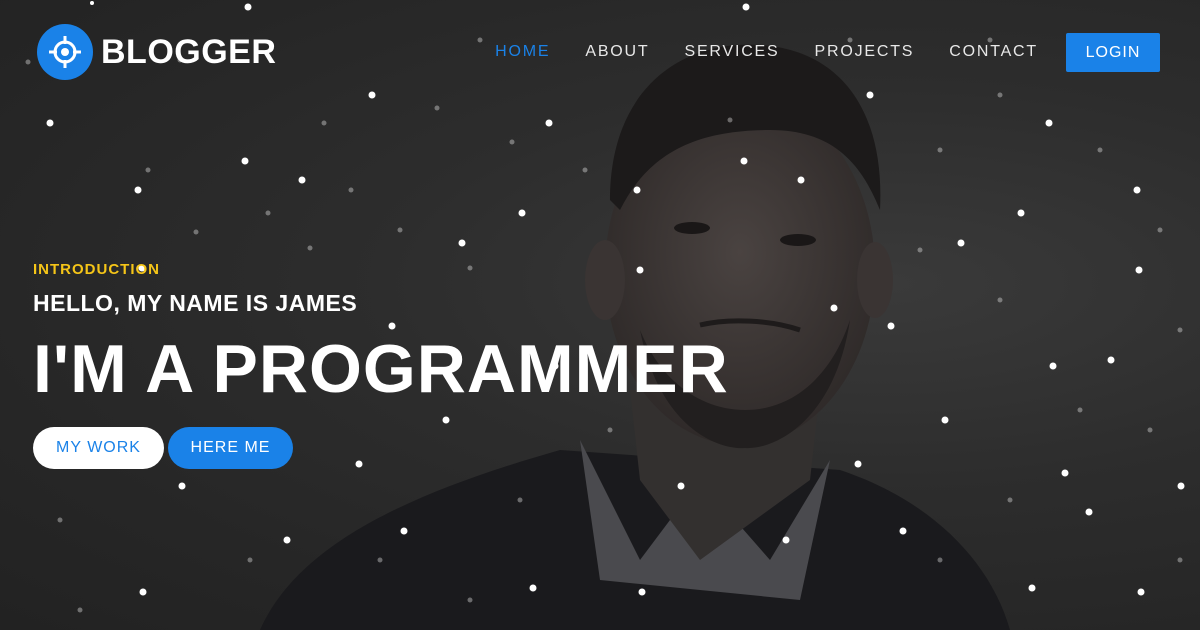 Image resolution: width=1200 pixels, height=630 pixels. What do you see at coordinates (381, 369) in the screenshot?
I see `hero-headline: I'M A PROGRAMMER` at bounding box center [381, 369].